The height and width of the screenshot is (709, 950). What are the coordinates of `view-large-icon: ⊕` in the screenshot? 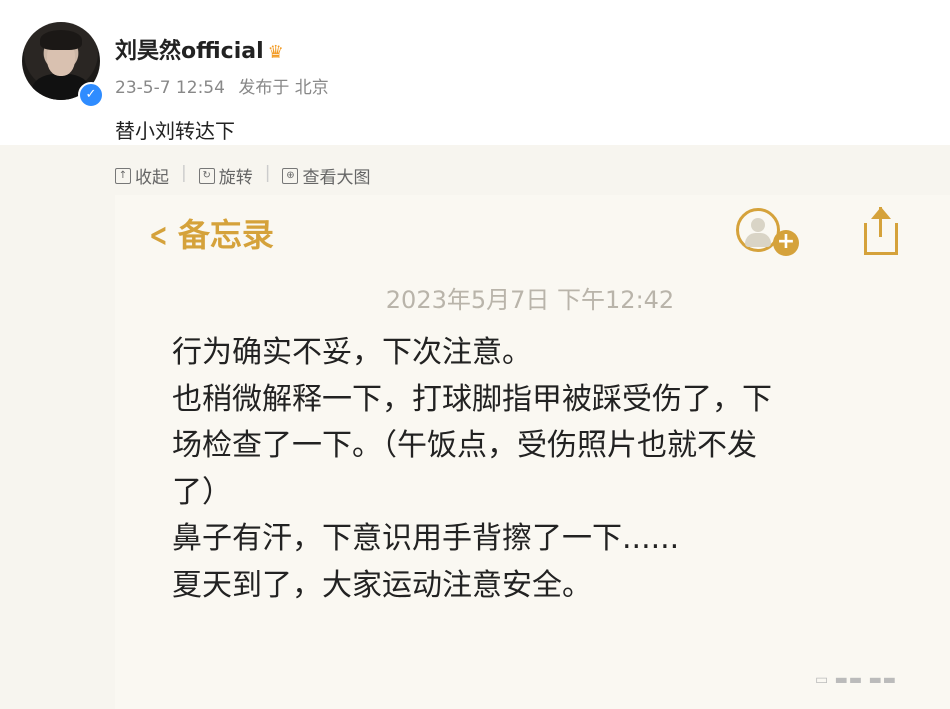 It's located at (290, 175).